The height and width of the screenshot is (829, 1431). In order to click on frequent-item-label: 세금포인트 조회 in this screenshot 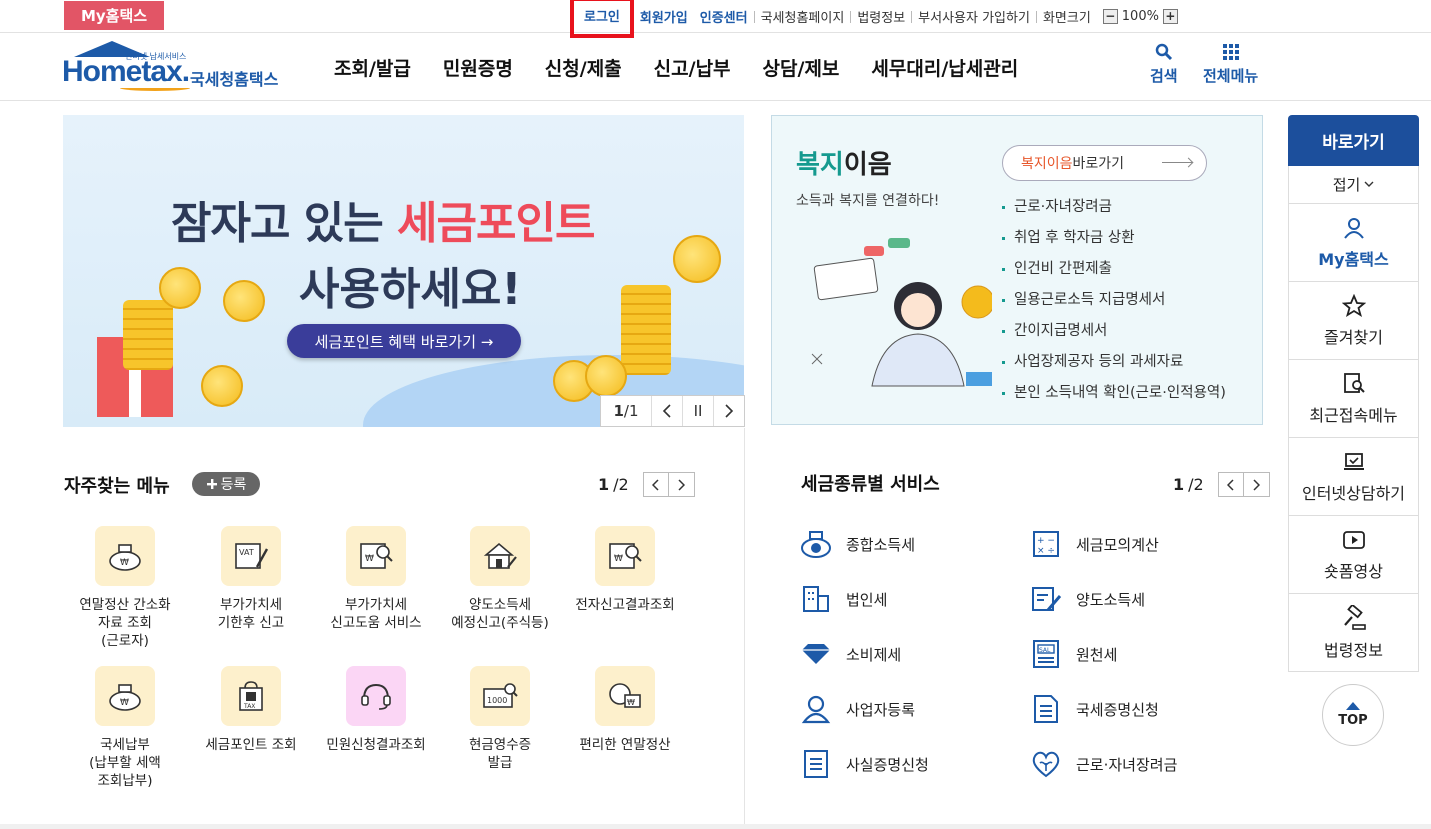, I will do `click(251, 745)`.